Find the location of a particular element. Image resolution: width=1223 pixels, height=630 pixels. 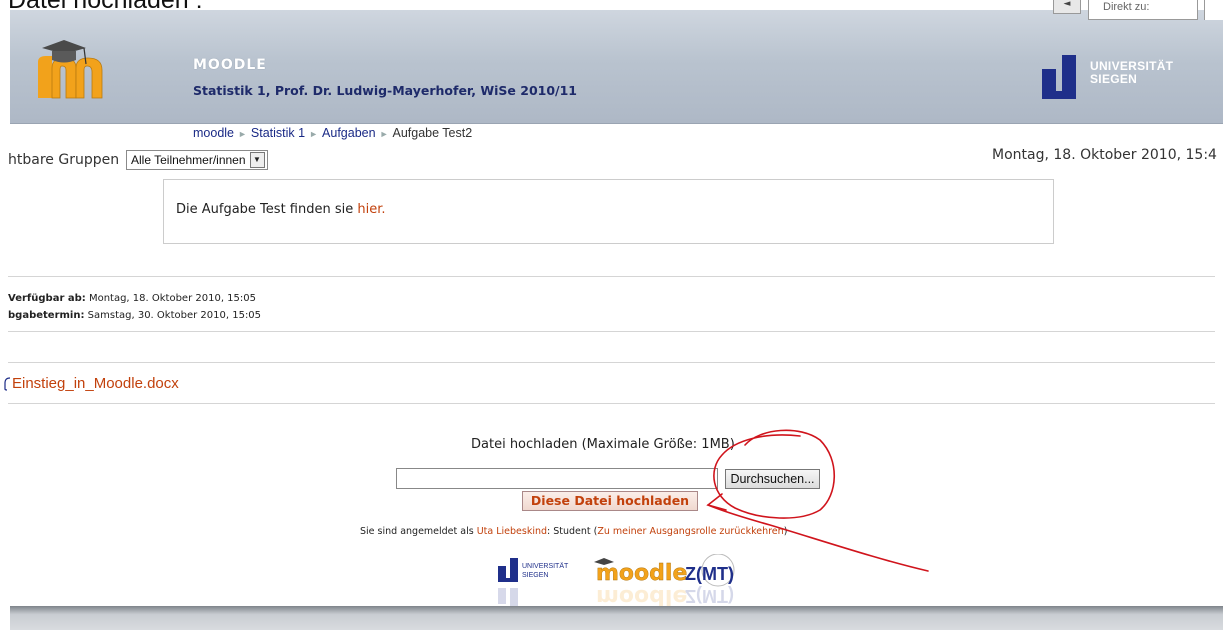

groups-select-value: Alle Teilnehmer/innen is located at coordinates (188, 160).